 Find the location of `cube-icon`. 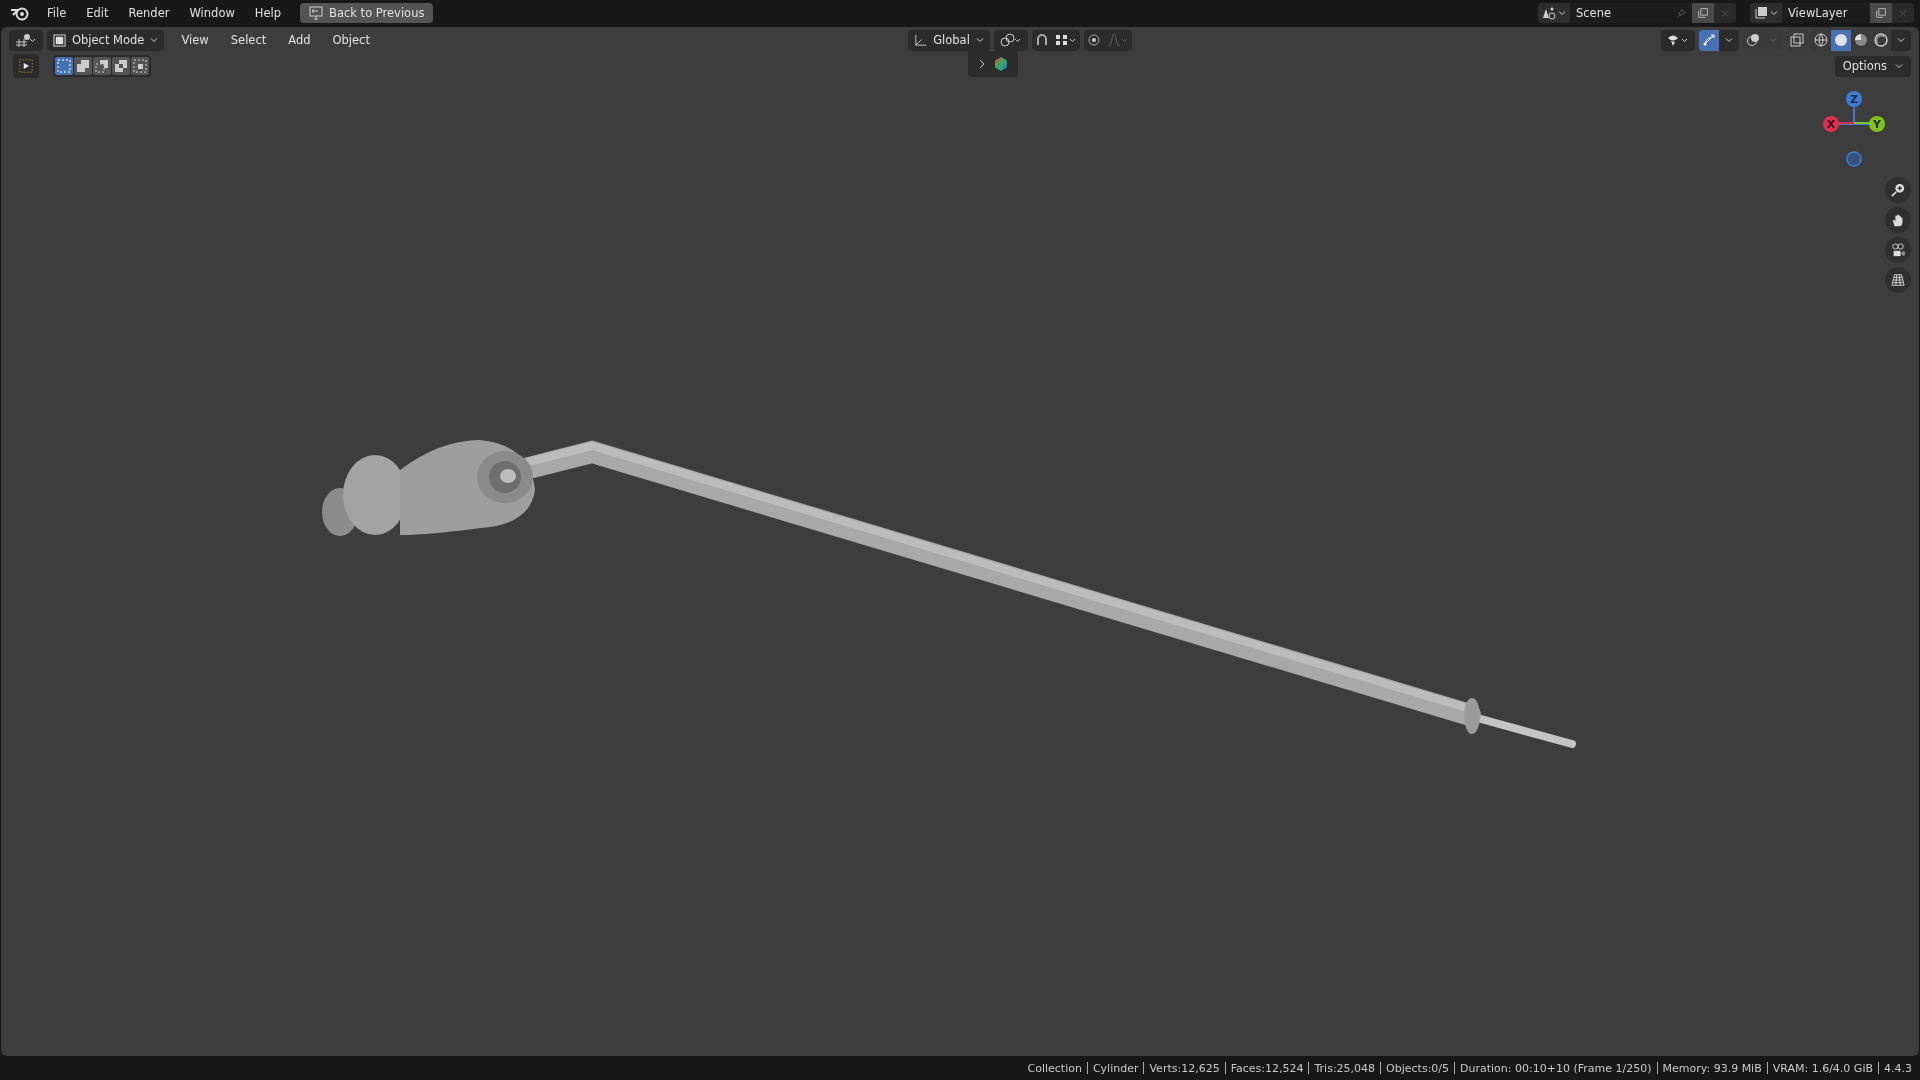

cube-icon is located at coordinates (59, 40).